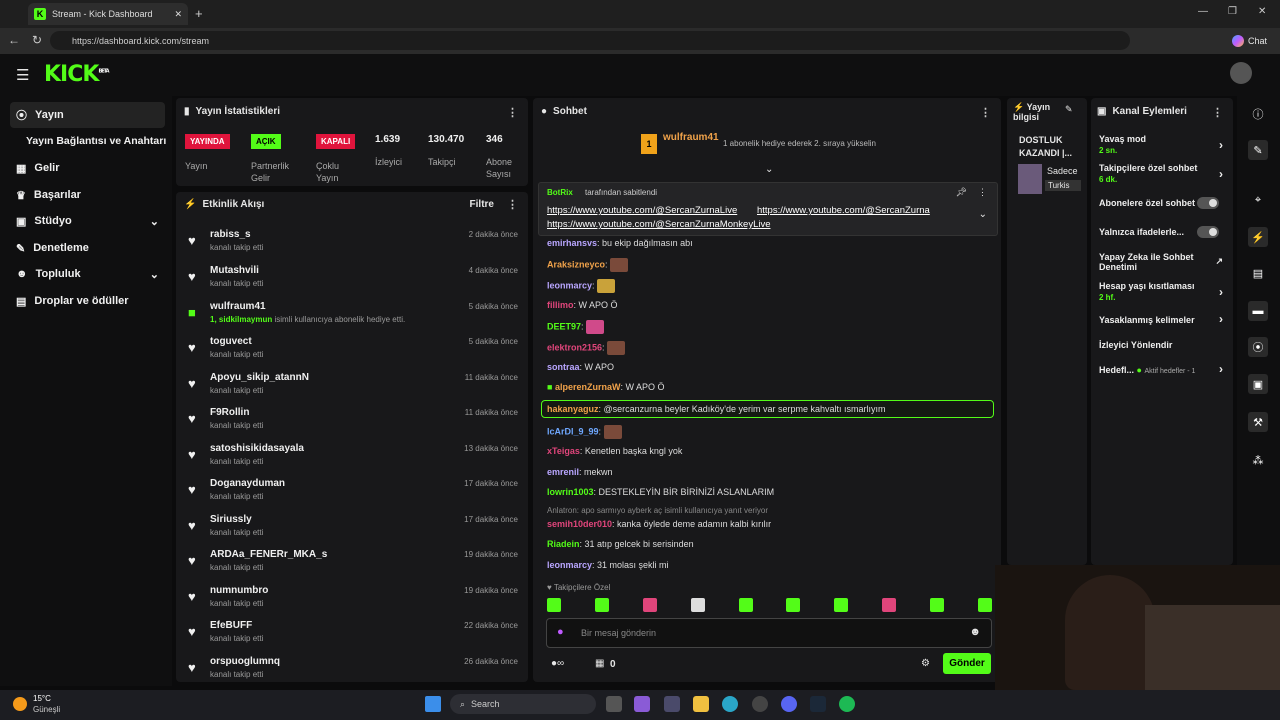 This screenshot has height=720, width=1280. I want to click on community-icon: ⁂, so click(1258, 460).